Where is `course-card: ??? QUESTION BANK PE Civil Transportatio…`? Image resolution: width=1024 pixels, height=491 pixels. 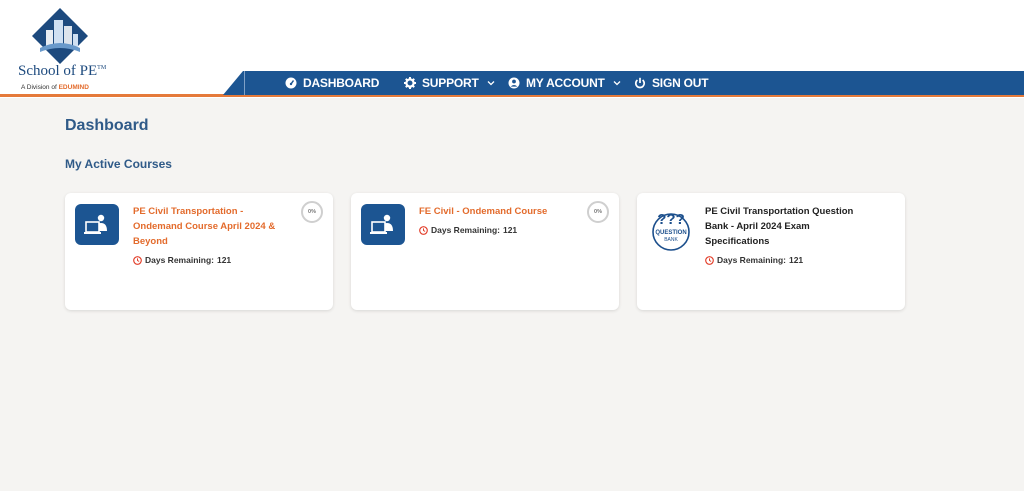
course-card: ??? QUESTION BANK PE Civil Transportatio… is located at coordinates (771, 251).